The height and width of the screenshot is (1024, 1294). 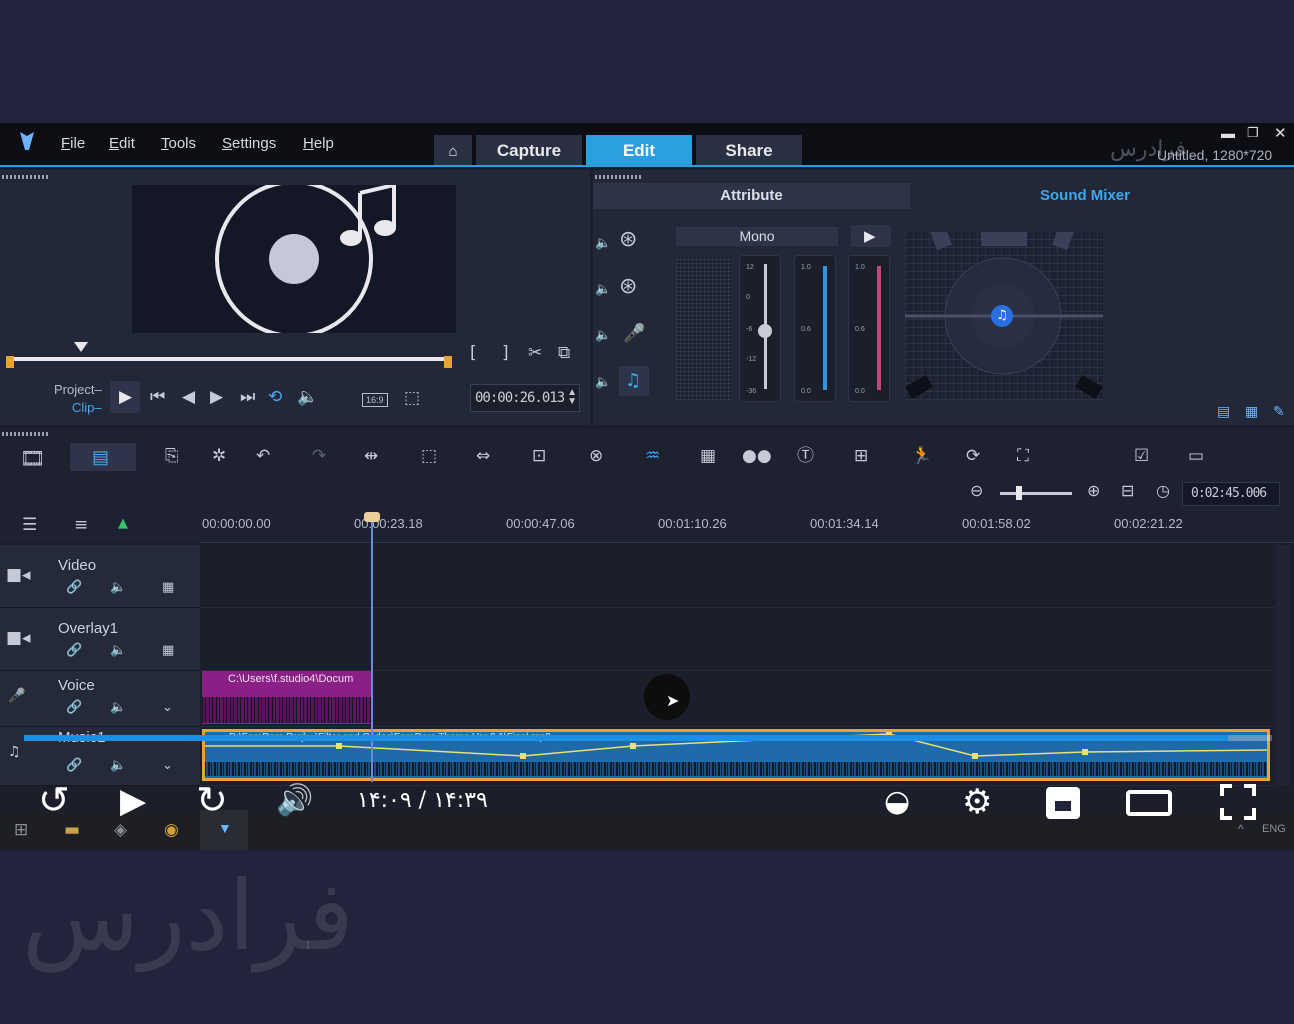 What do you see at coordinates (1149, 803) in the screenshot?
I see `theater-mode-button` at bounding box center [1149, 803].